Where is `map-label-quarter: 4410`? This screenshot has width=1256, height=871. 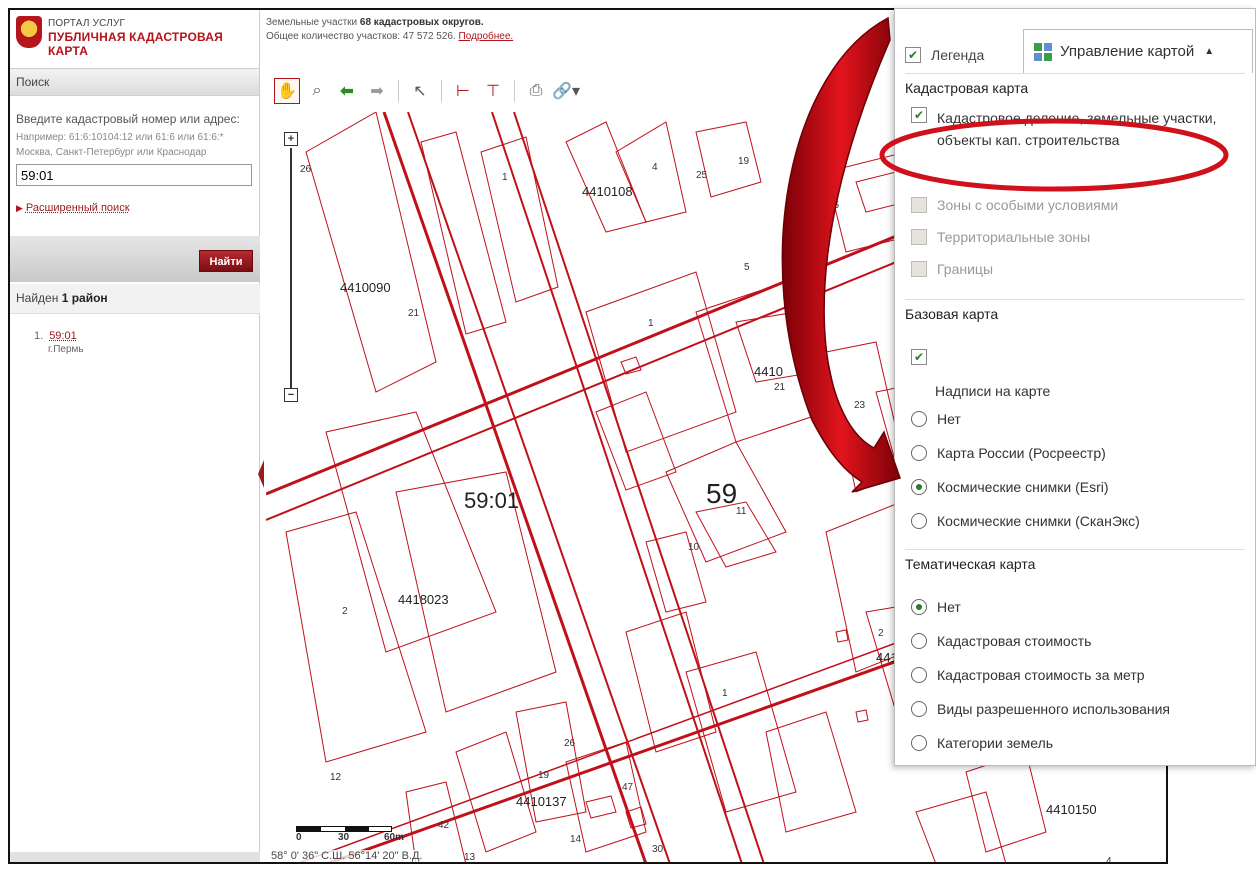 map-label-quarter: 4410 is located at coordinates (768, 371).